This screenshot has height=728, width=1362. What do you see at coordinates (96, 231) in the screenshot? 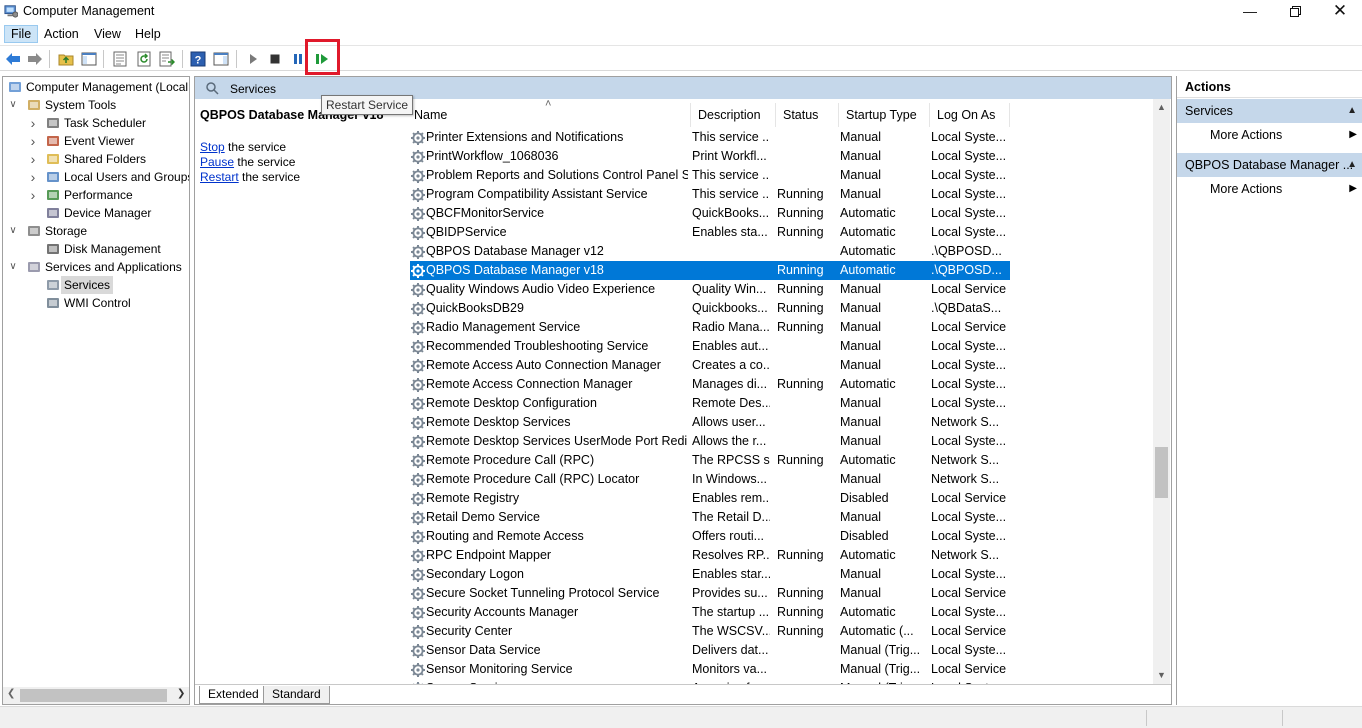
I see `tree-node-storage: ∨ Storage` at bounding box center [96, 231].